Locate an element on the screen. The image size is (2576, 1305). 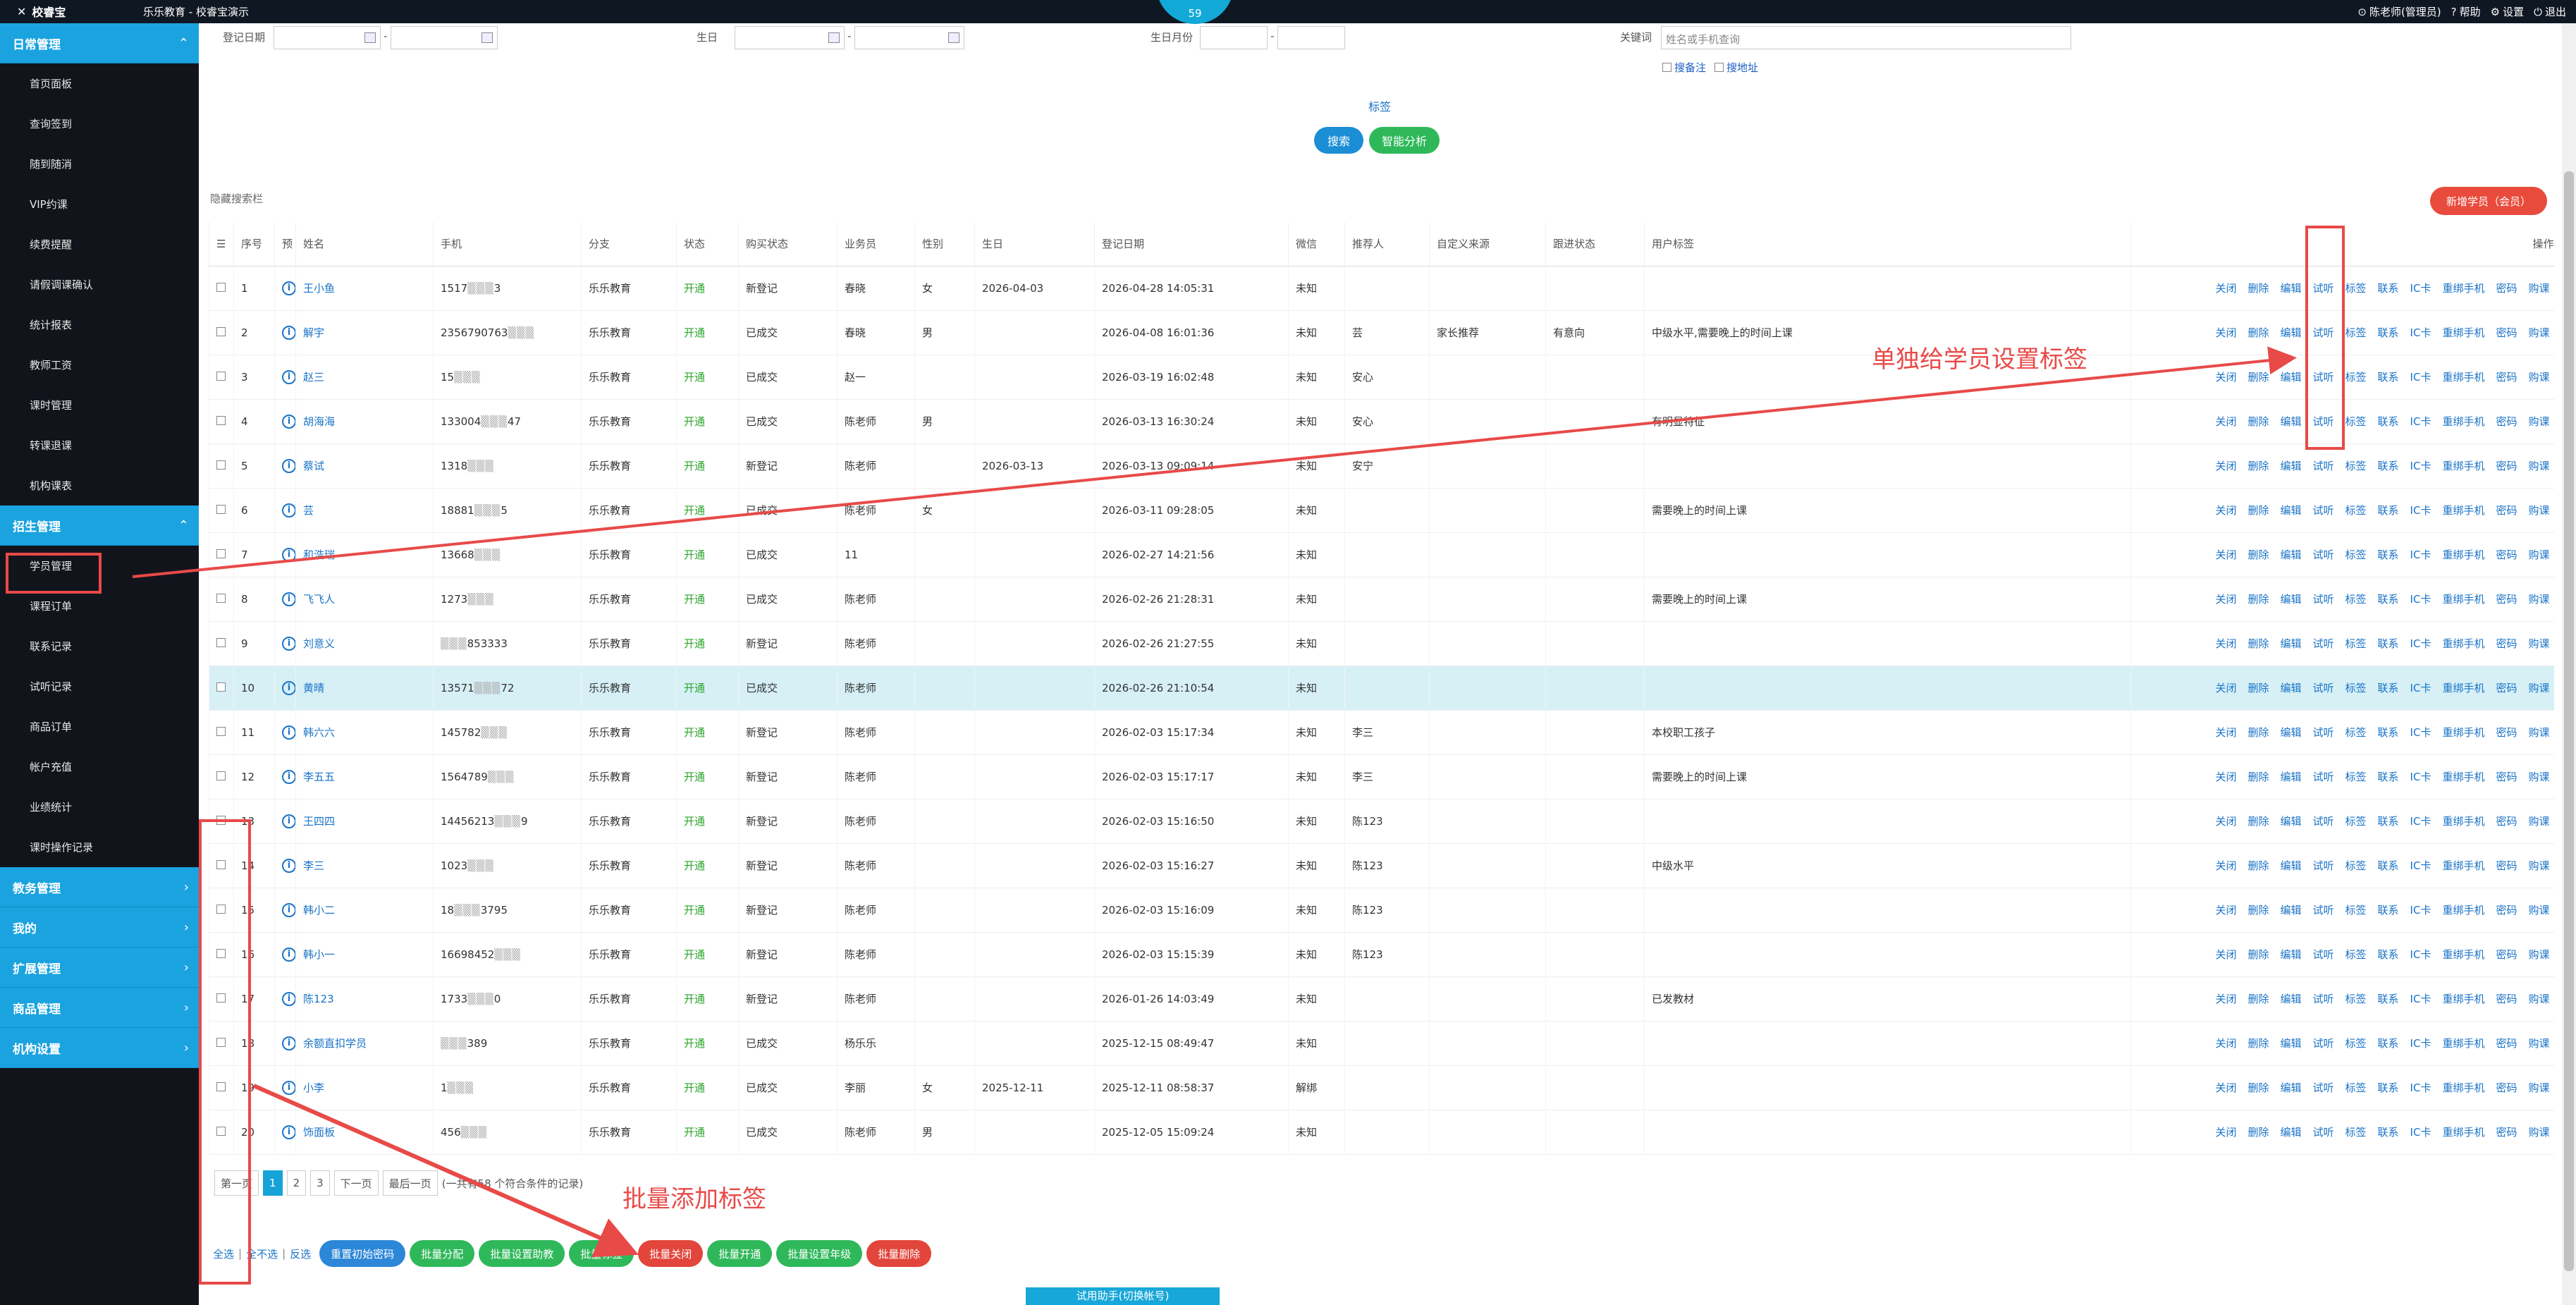
sidebar-item: 转课退课 is located at coordinates (99, 445).